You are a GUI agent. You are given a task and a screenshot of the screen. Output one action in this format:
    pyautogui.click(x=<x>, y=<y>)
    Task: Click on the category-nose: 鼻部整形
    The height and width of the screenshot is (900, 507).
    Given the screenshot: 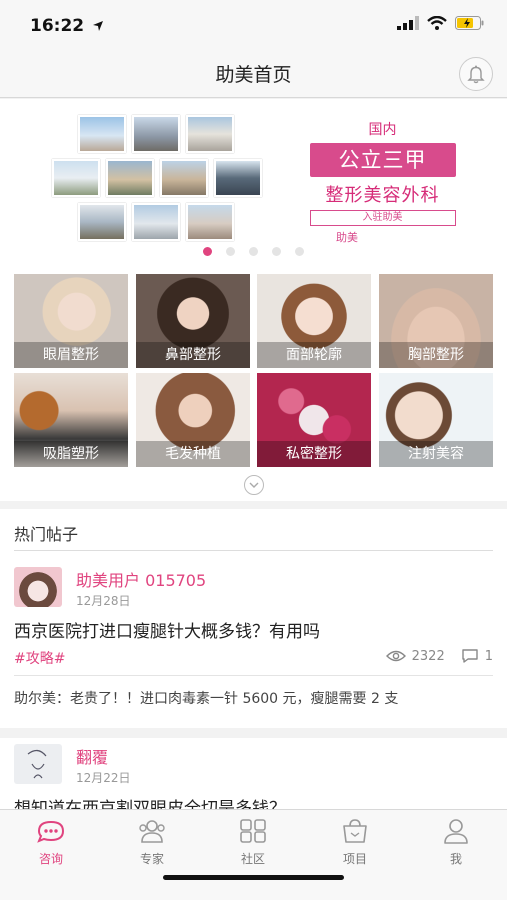 What is the action you would take?
    pyautogui.click(x=193, y=321)
    